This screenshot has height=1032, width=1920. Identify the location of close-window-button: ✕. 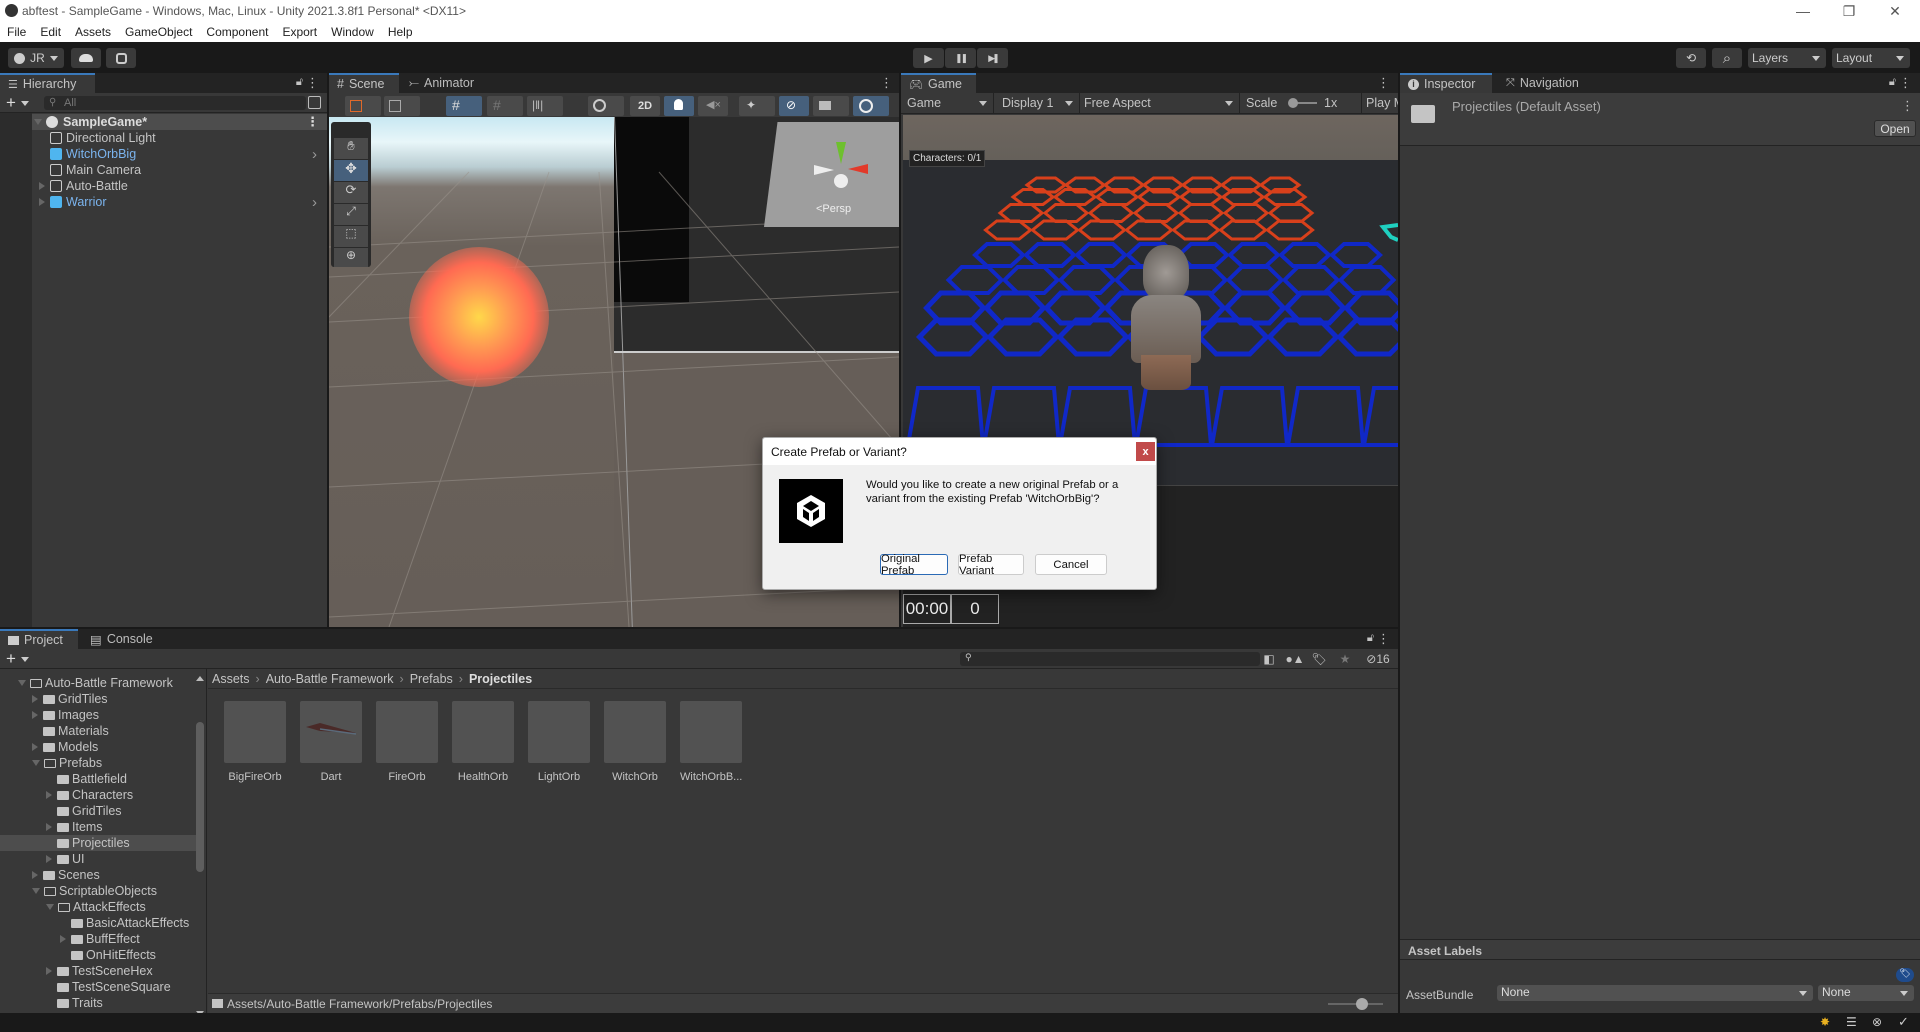
(1895, 11).